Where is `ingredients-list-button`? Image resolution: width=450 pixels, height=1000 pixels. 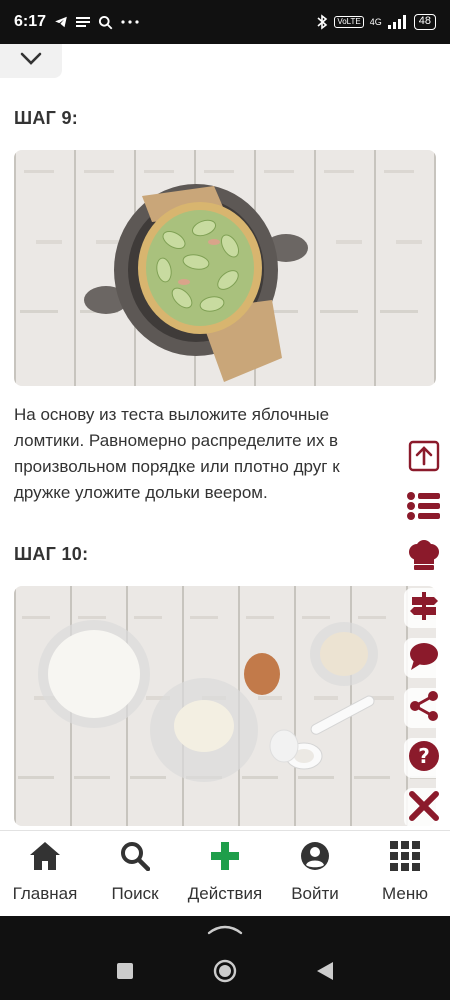 ingredients-list-button is located at coordinates (424, 508).